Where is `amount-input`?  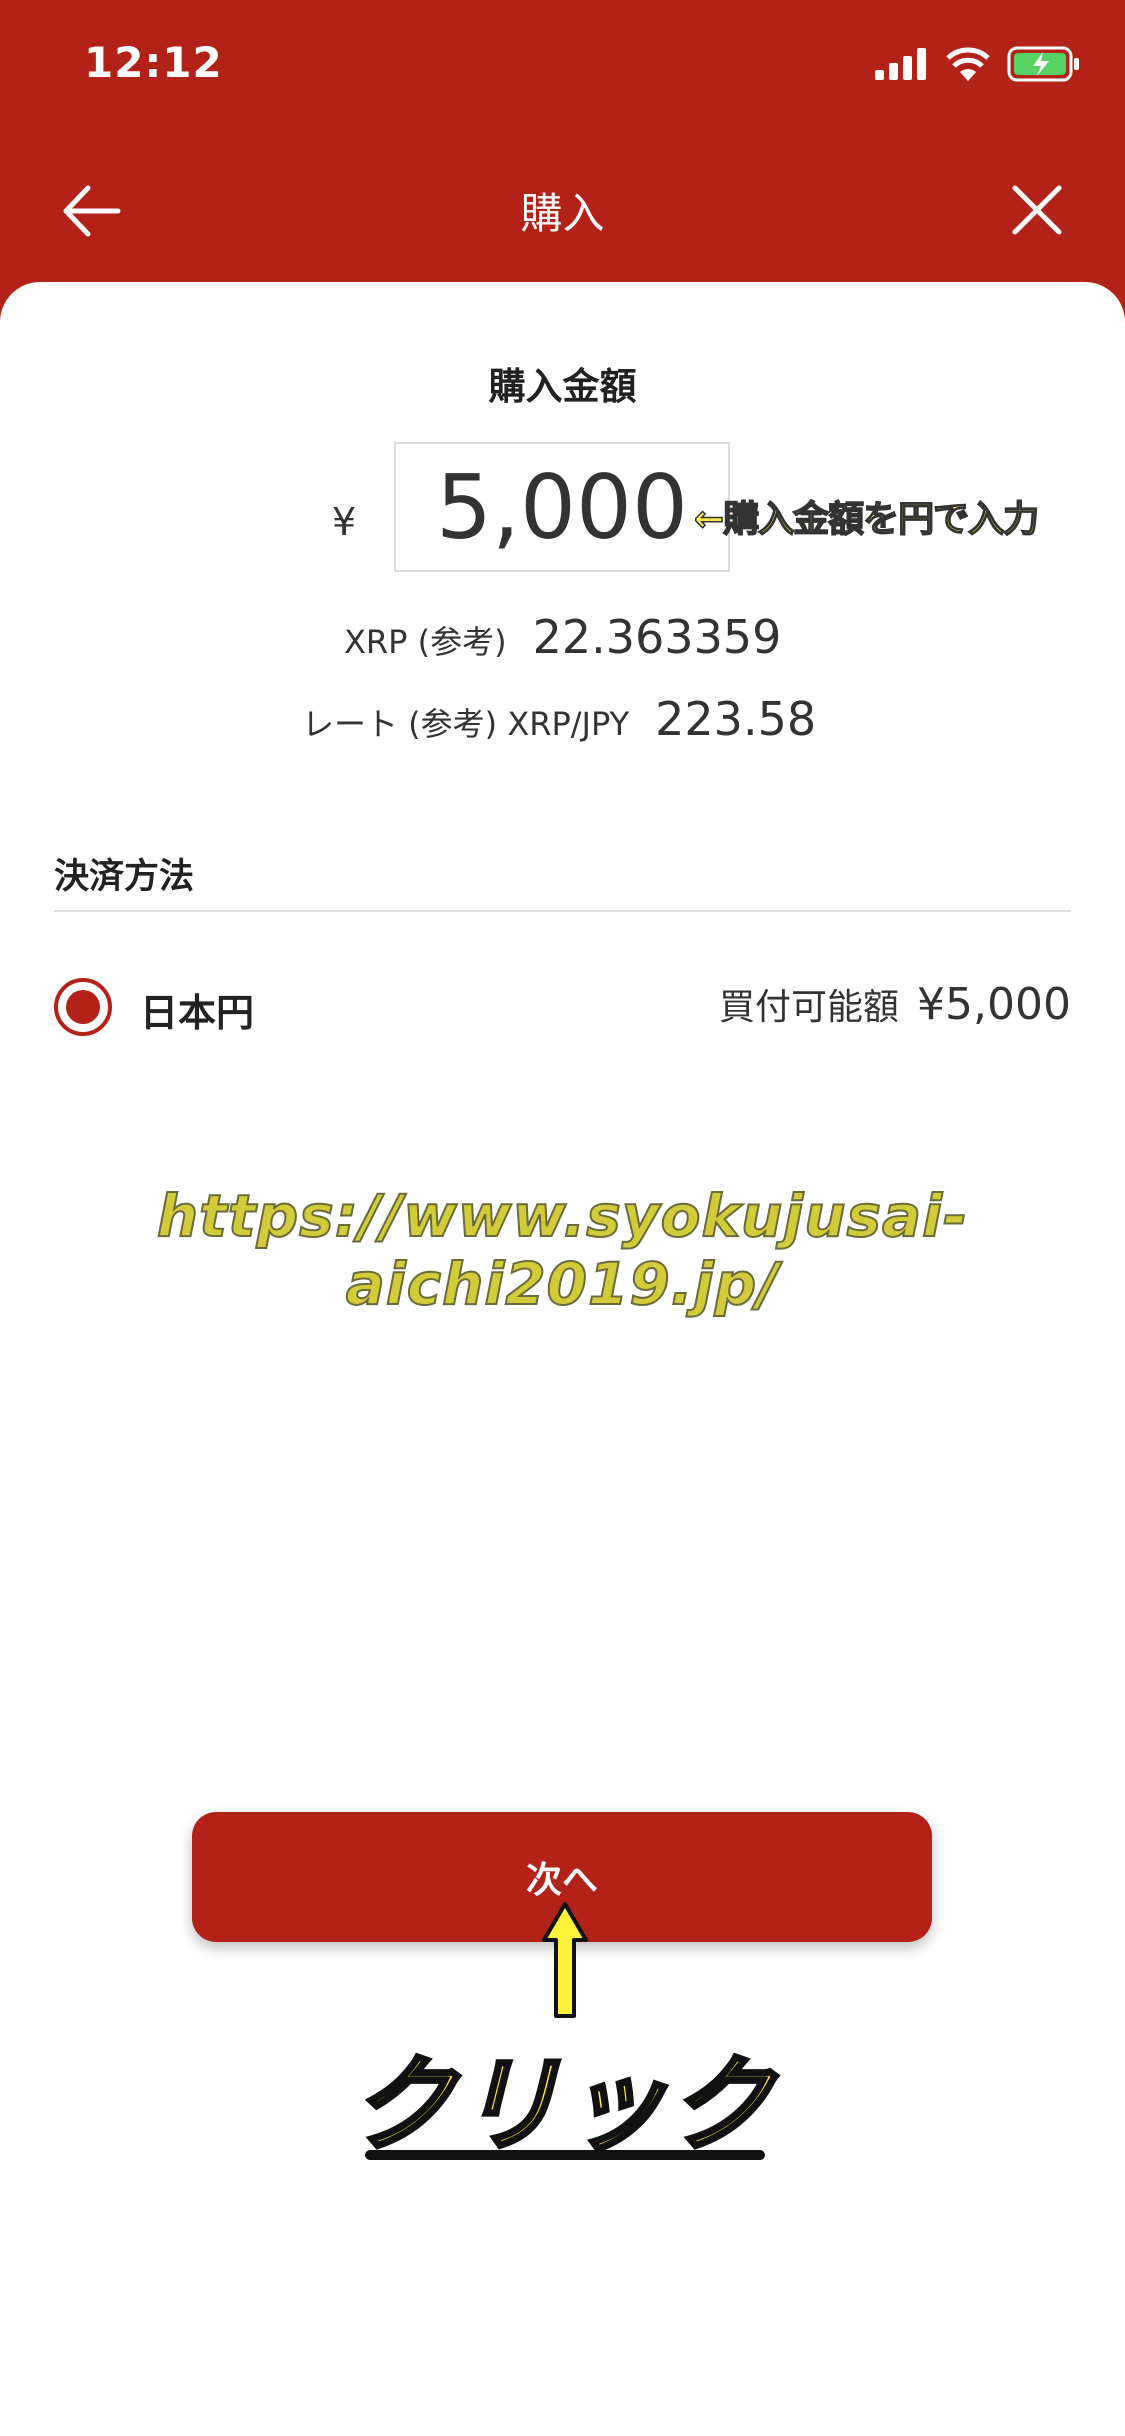 amount-input is located at coordinates (562, 507).